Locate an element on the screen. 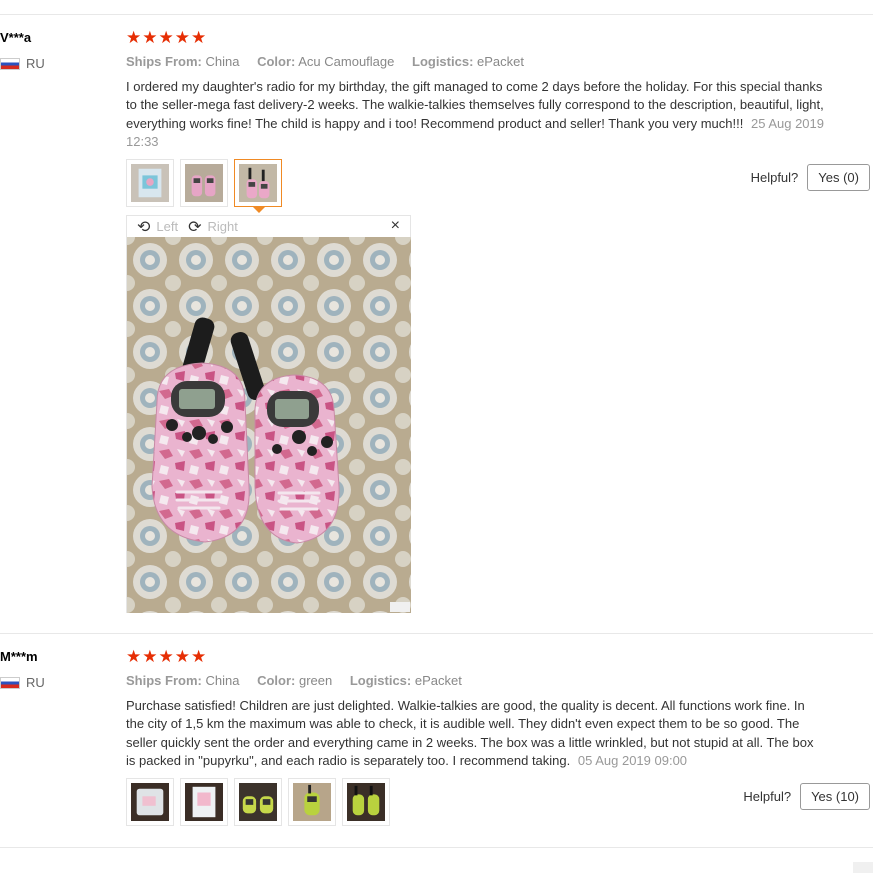  close-icon: × is located at coordinates (395, 226).